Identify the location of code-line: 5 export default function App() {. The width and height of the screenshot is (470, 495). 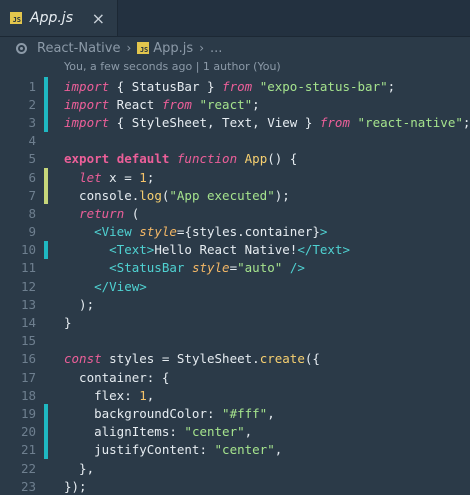
(235, 159).